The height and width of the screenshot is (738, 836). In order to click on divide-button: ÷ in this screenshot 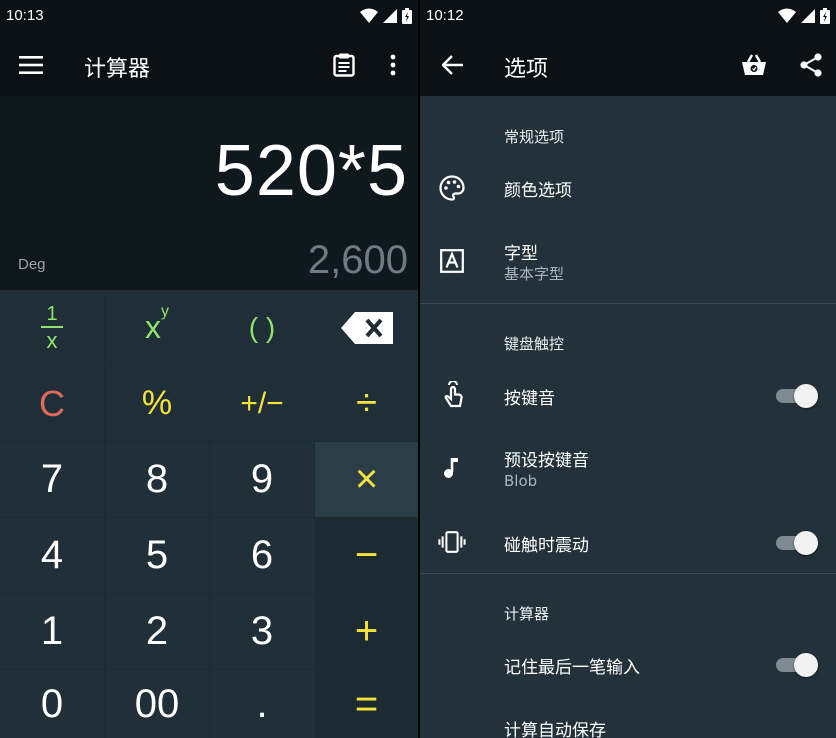, I will do `click(366, 403)`.